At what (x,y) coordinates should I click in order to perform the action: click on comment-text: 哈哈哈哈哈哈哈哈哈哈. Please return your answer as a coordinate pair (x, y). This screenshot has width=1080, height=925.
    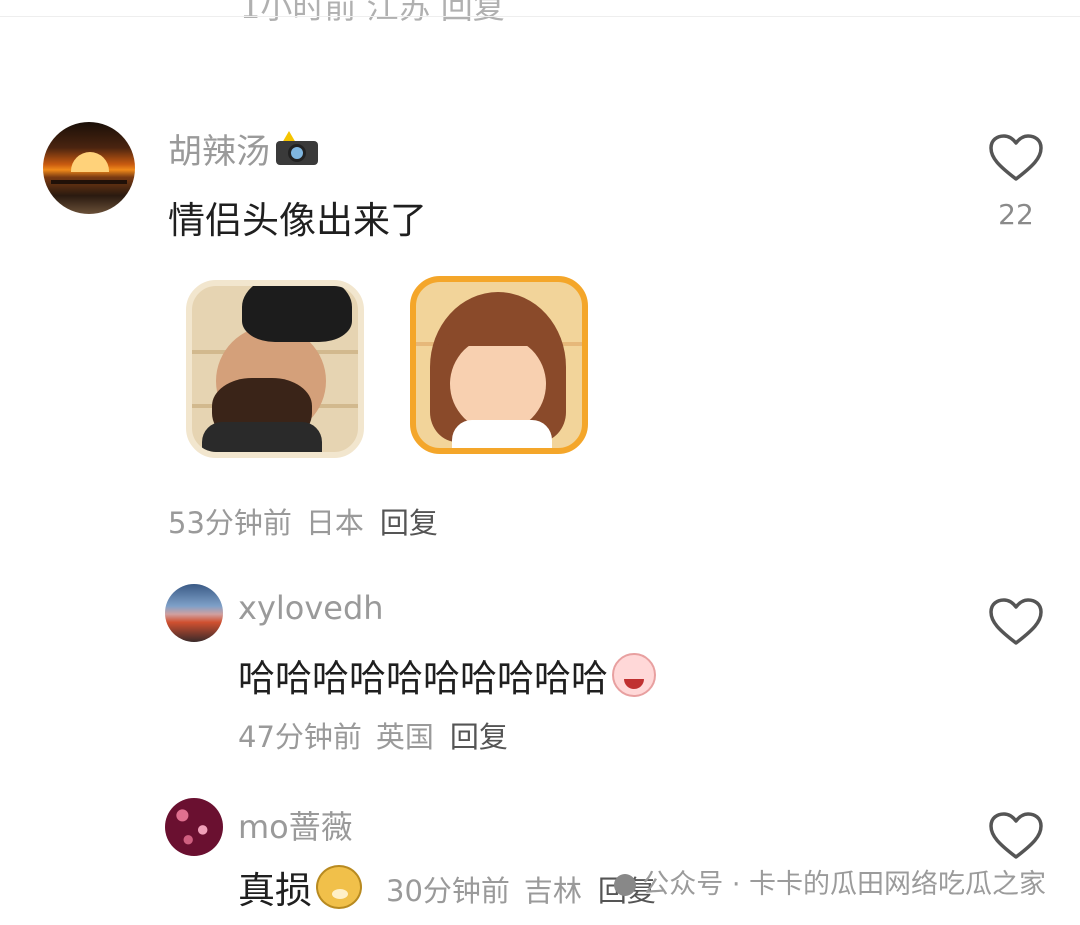
    Looking at the image, I should click on (447, 675).